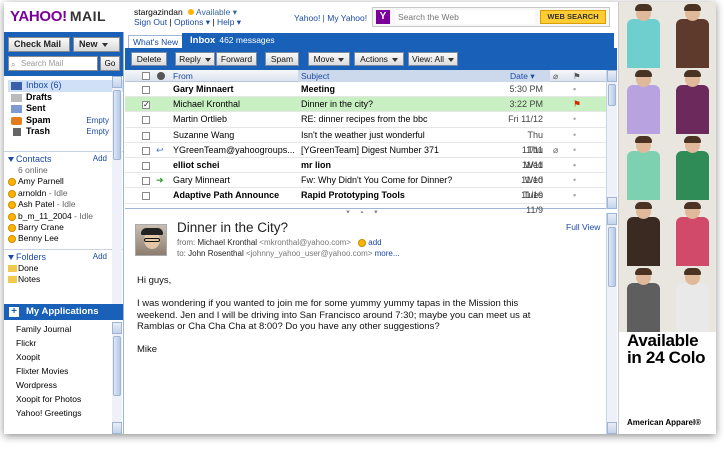 The height and width of the screenshot is (458, 724). What do you see at coordinates (330, 18) in the screenshot?
I see `yahoo-links: Yahoo! | My Yahoo!` at bounding box center [330, 18].